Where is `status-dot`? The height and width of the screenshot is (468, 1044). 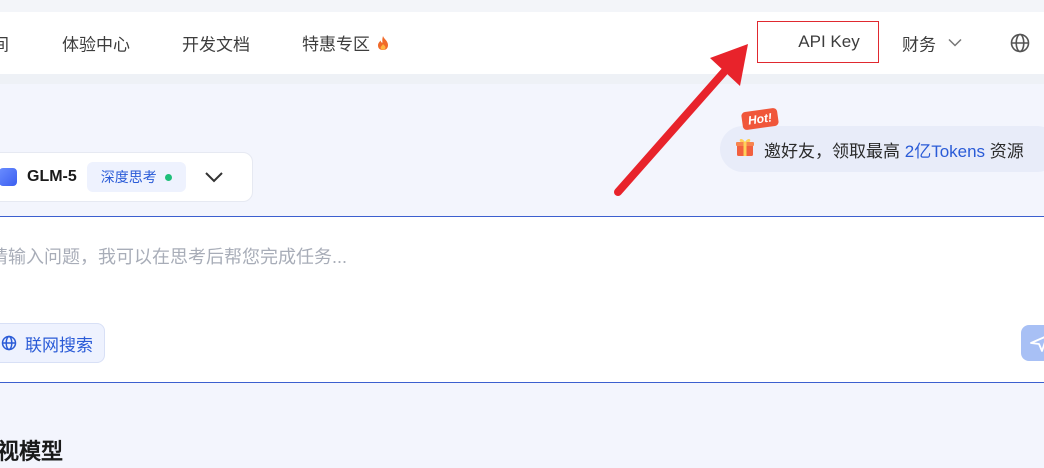 status-dot is located at coordinates (168, 177).